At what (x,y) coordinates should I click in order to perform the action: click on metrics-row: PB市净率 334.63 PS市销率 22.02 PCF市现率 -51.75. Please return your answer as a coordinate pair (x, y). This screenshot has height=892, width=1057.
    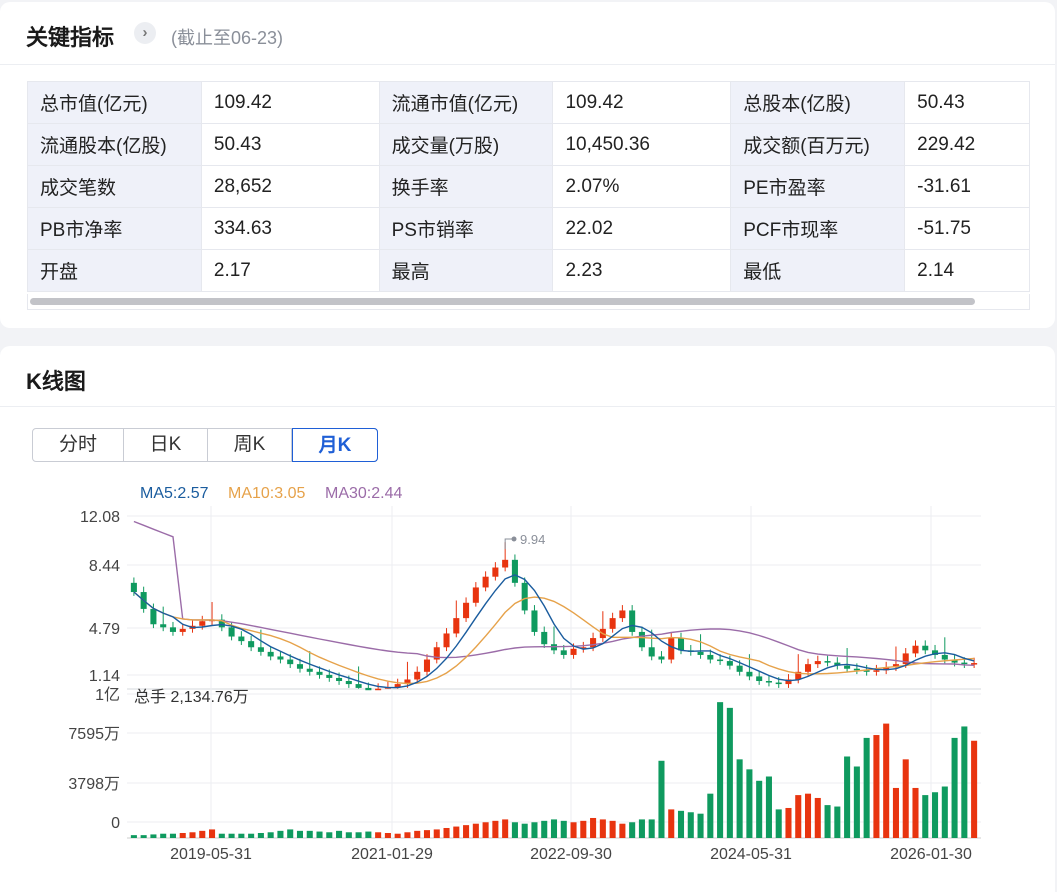
    Looking at the image, I should click on (528, 228).